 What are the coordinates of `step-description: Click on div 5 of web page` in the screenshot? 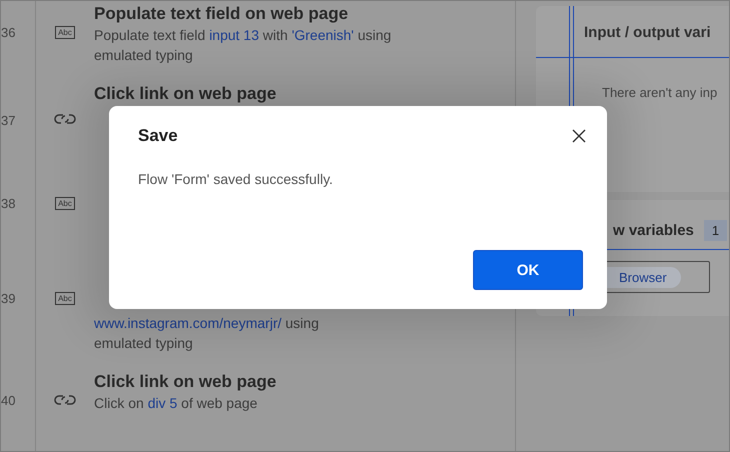 It's located at (176, 403).